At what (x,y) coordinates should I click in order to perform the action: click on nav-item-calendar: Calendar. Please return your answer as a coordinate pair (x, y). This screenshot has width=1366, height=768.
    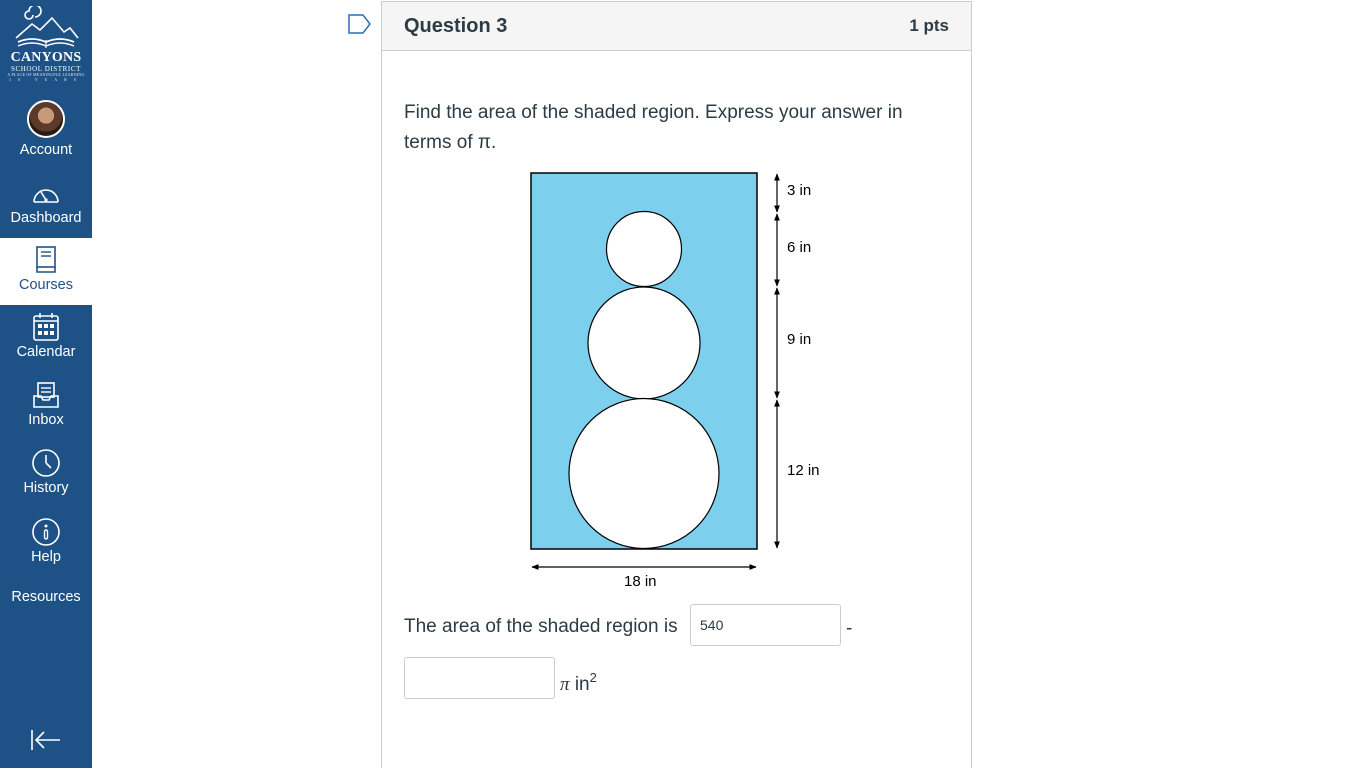
    Looking at the image, I should click on (46, 336).